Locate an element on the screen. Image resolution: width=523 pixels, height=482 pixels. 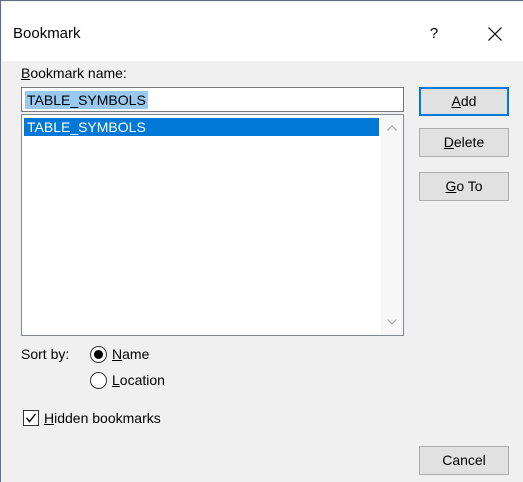
hidden-bookmarks-checkbox is located at coordinates (31, 418).